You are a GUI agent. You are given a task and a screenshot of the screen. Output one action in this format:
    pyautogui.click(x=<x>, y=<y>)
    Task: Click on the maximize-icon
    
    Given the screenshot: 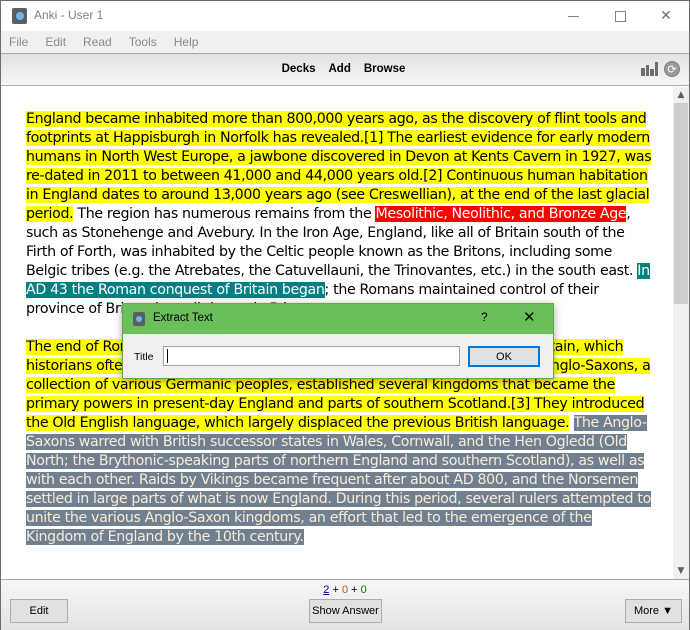 What is the action you would take?
    pyautogui.click(x=620, y=16)
    